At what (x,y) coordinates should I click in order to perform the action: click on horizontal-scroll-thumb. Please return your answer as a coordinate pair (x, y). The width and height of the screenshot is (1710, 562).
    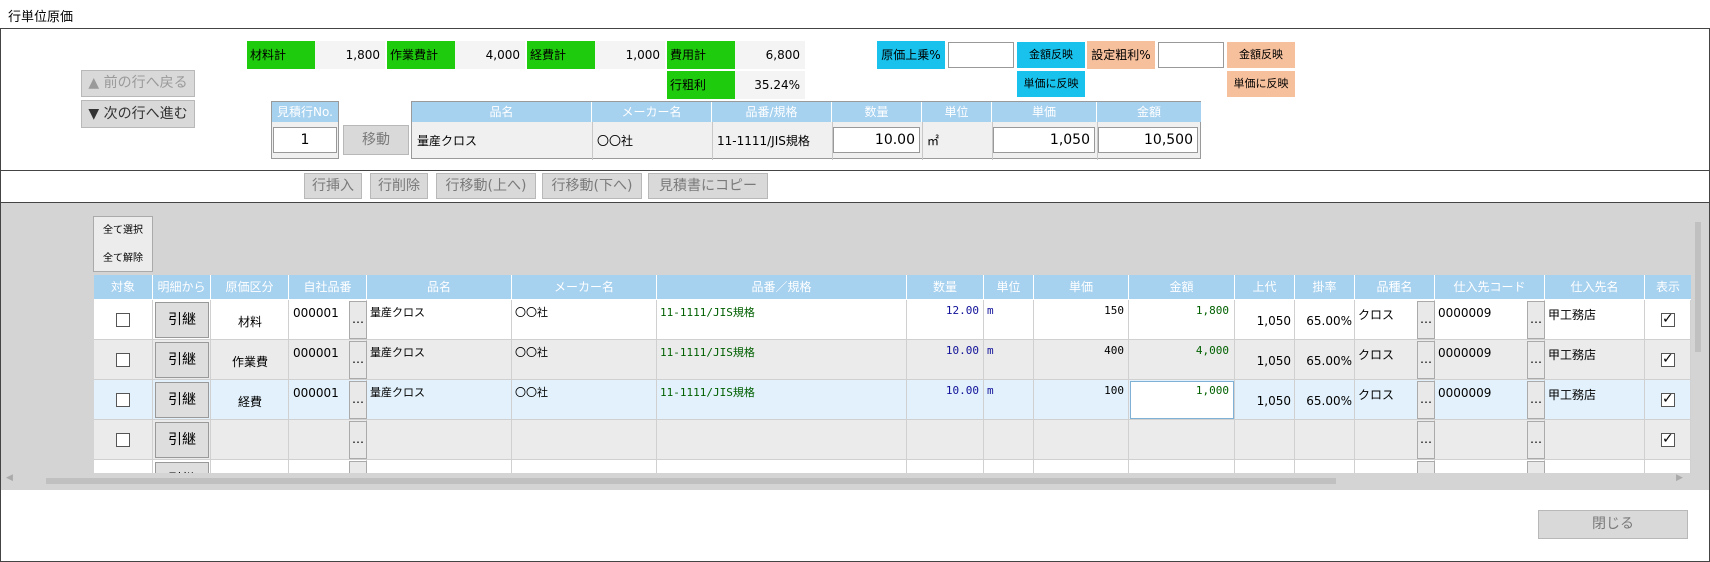
    Looking at the image, I should click on (691, 481).